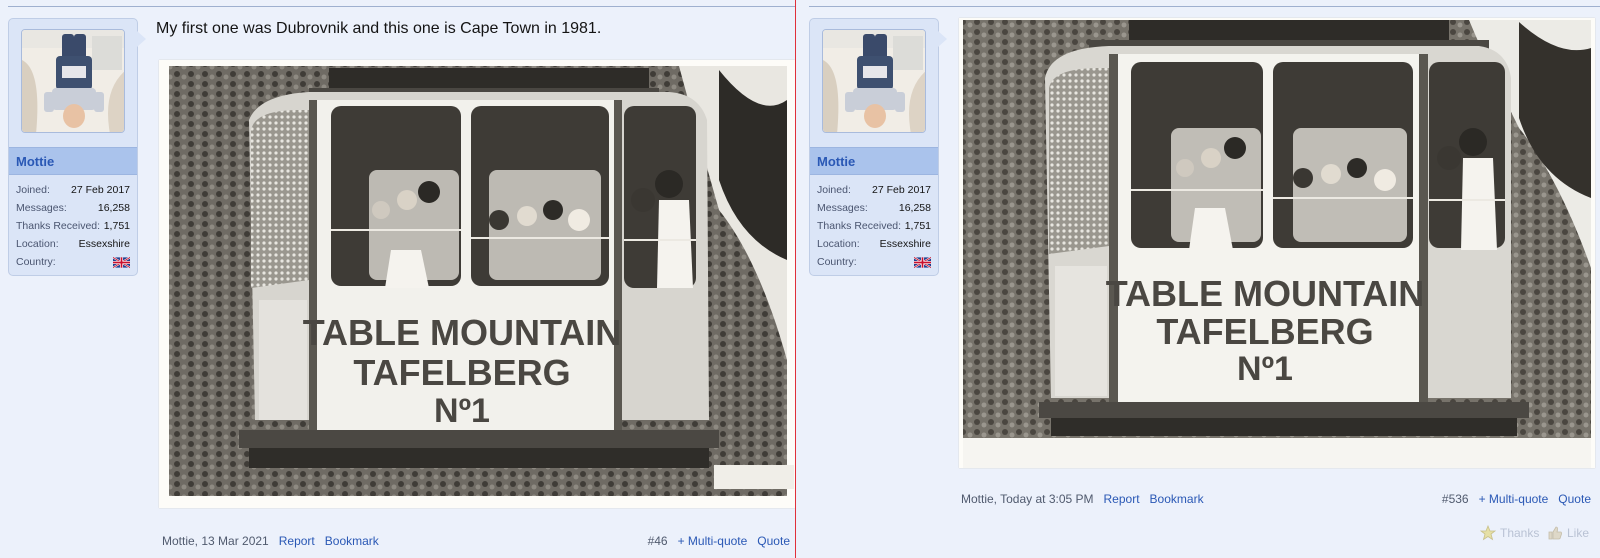 Image resolution: width=1600 pixels, height=558 pixels. What do you see at coordinates (1488, 533) in the screenshot?
I see `thanks-icon` at bounding box center [1488, 533].